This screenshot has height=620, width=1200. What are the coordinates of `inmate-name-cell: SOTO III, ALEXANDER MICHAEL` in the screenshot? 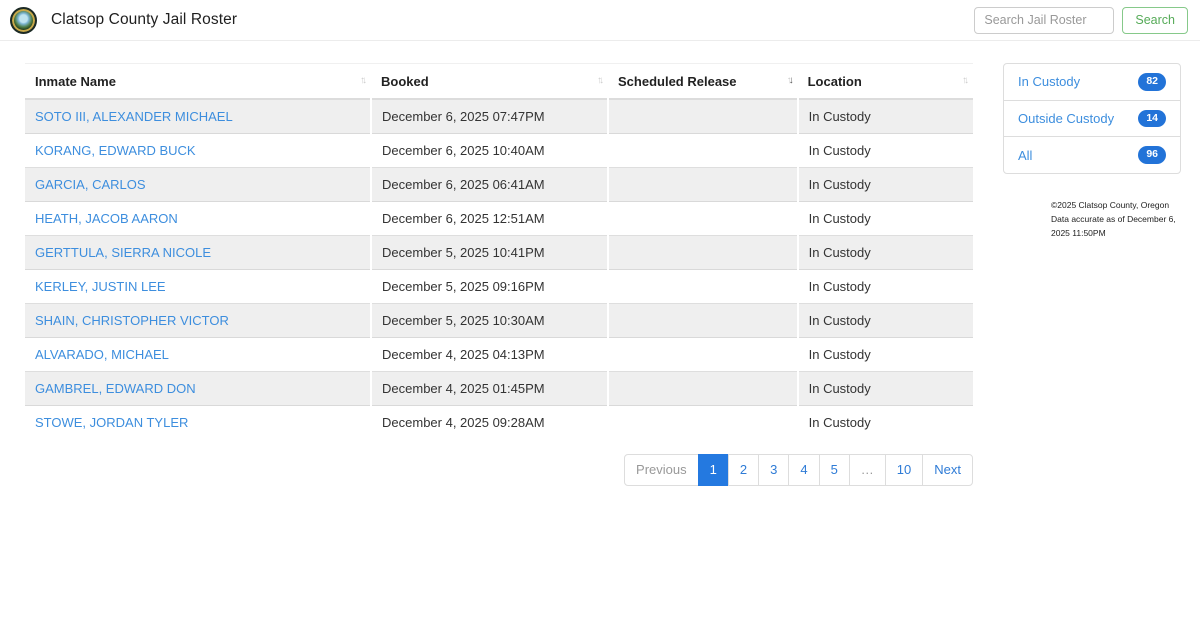 It's located at (198, 116).